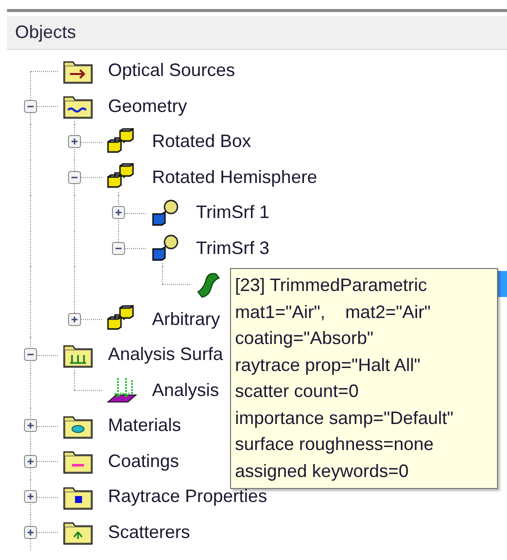 The image size is (507, 560). Describe the element at coordinates (143, 461) in the screenshot. I see `tree-item: Coatings` at that location.